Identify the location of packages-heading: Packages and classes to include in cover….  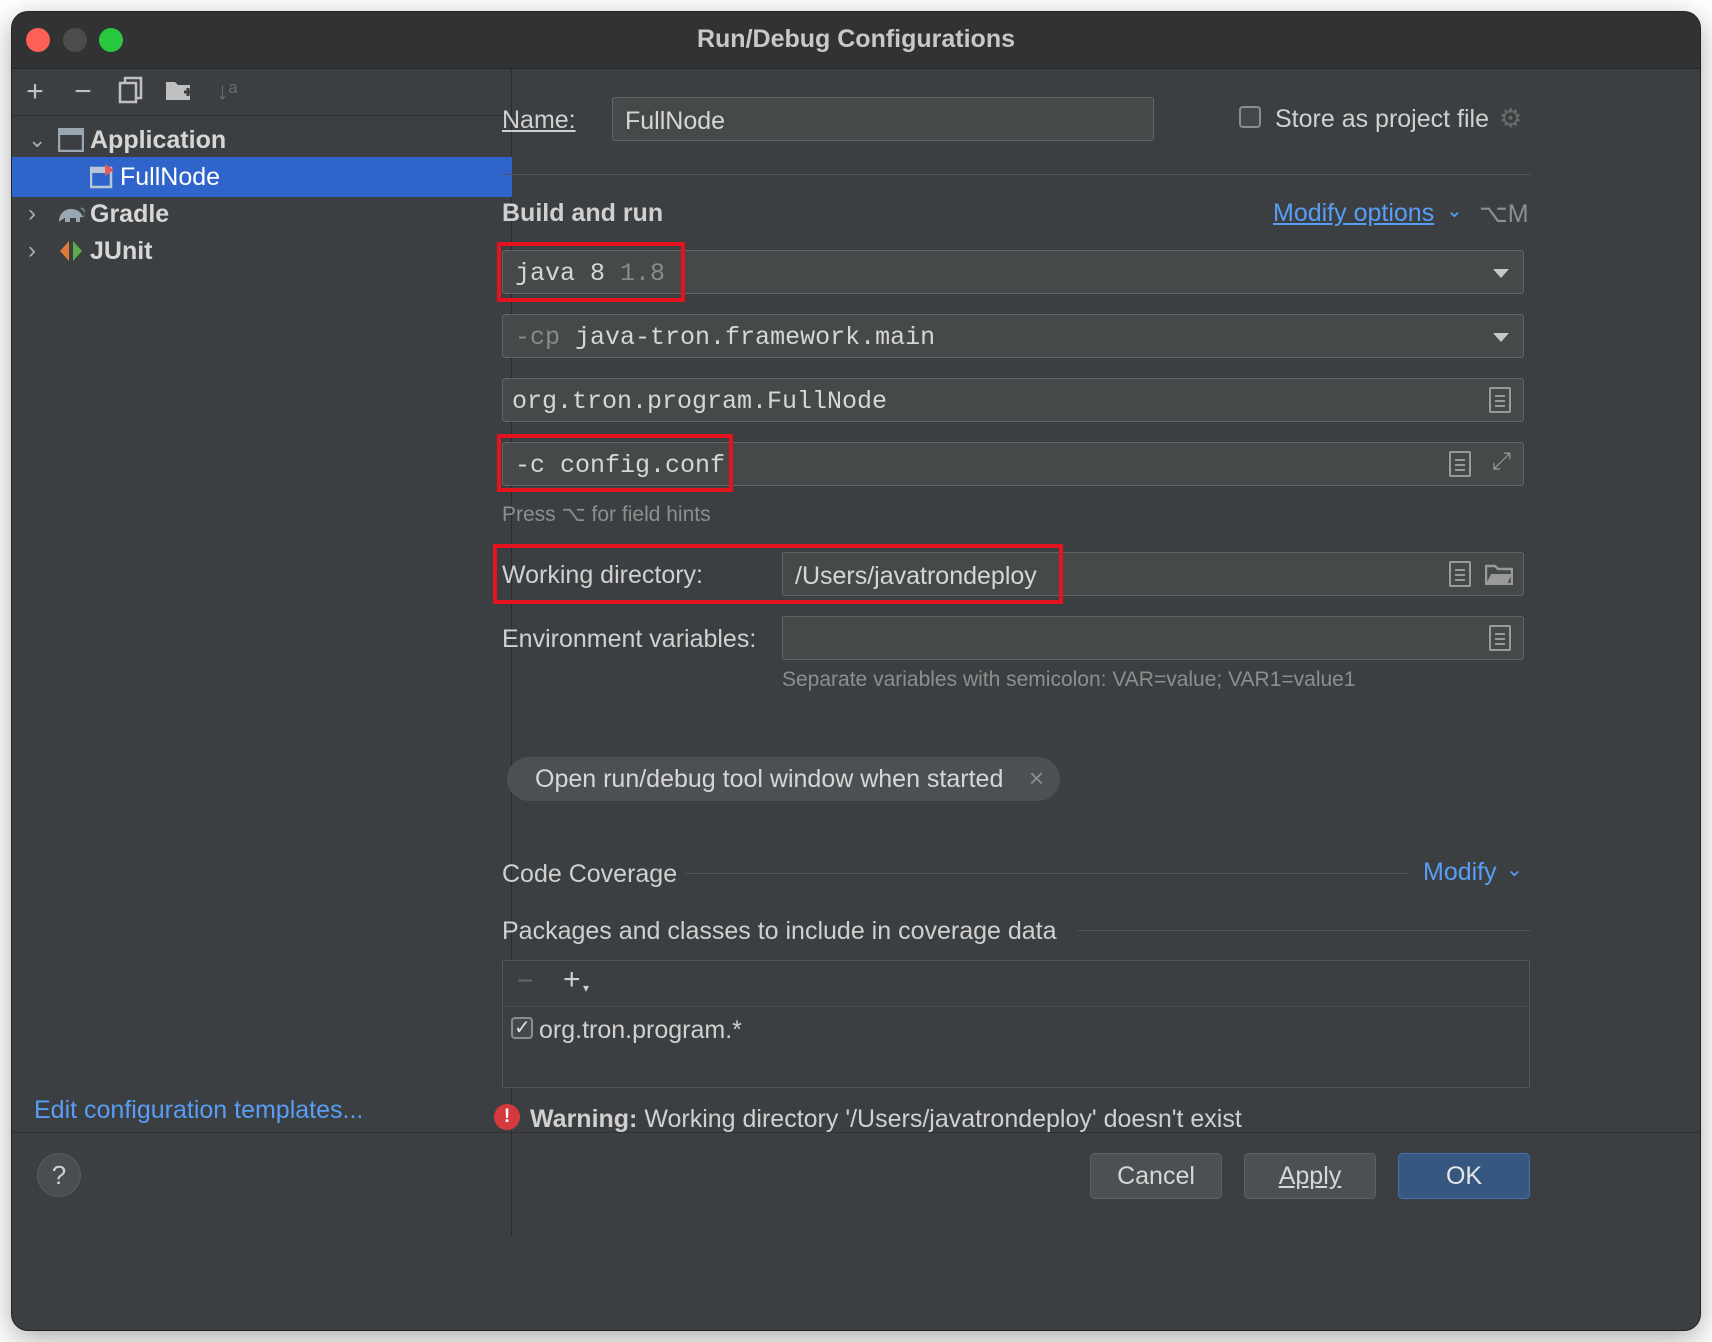
(779, 931).